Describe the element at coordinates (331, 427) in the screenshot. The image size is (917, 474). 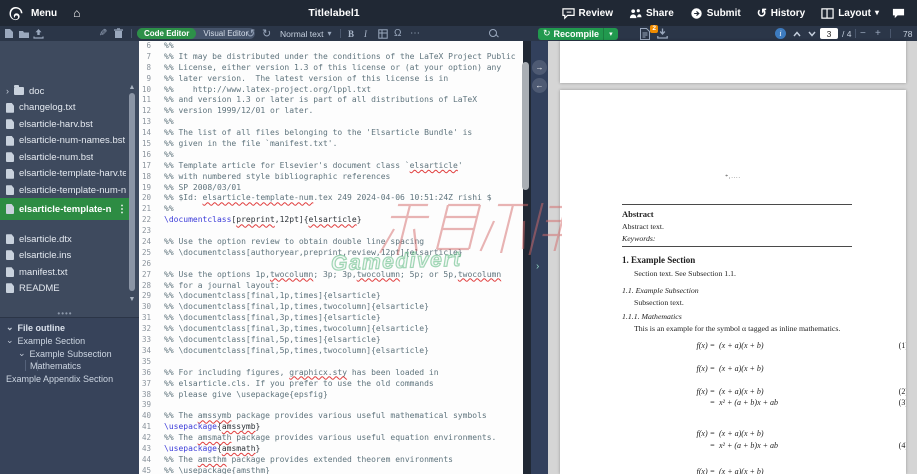
I see `code-line: 41 \usepackage{amssymb}` at that location.